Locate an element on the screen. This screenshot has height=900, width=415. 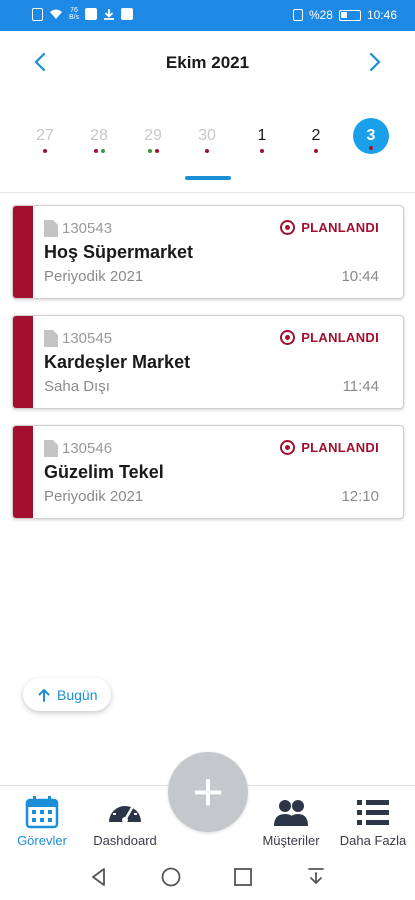
task-time: 11:44 is located at coordinates (360, 386).